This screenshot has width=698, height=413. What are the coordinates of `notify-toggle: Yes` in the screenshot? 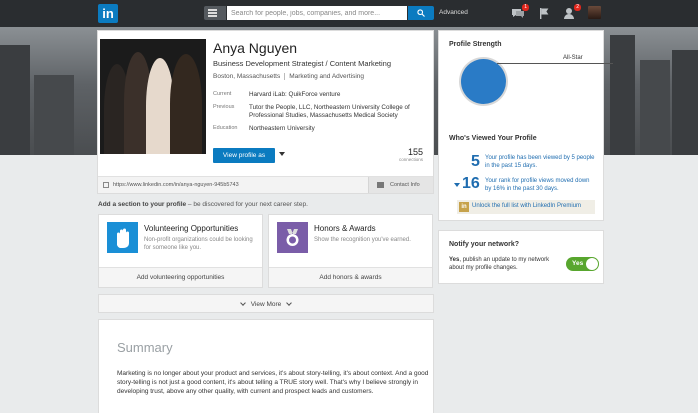 It's located at (582, 264).